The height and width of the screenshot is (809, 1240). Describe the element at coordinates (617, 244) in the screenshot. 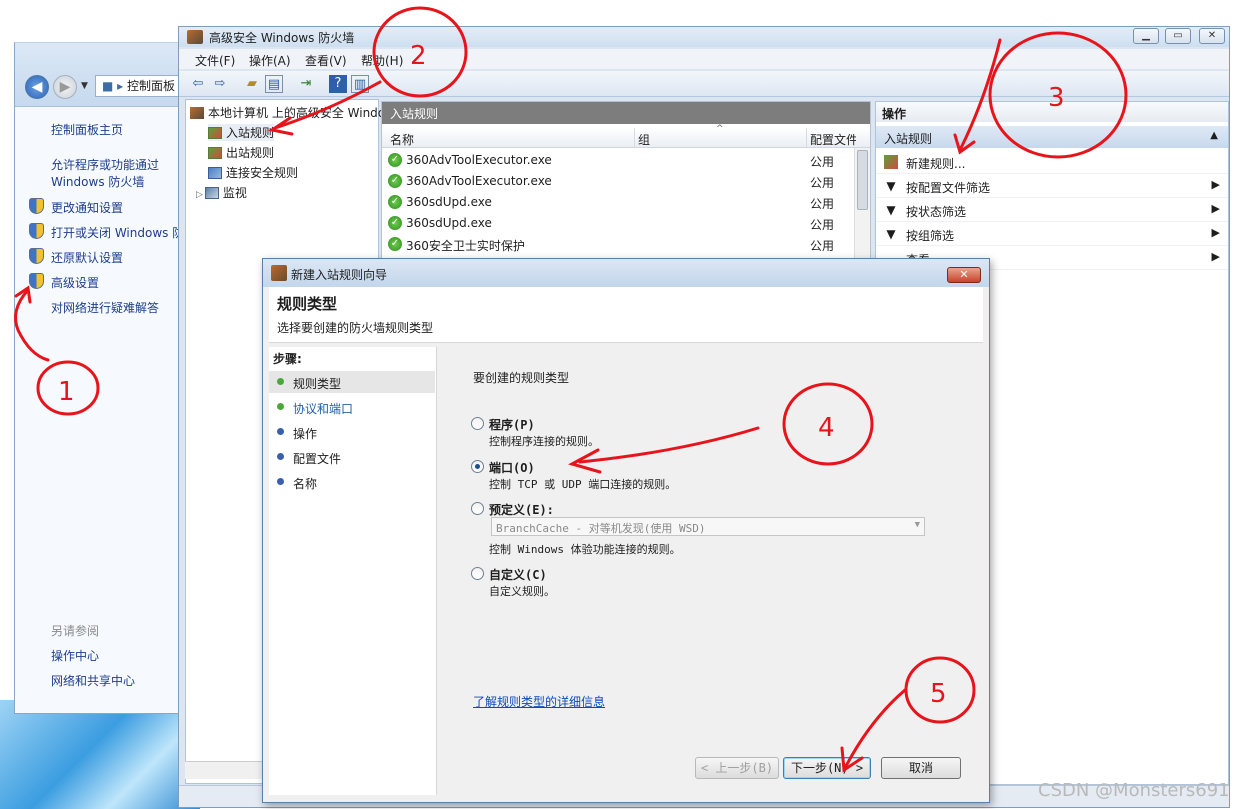

I see `table-row: ✓ 360安全卫士实时保护 公用` at that location.